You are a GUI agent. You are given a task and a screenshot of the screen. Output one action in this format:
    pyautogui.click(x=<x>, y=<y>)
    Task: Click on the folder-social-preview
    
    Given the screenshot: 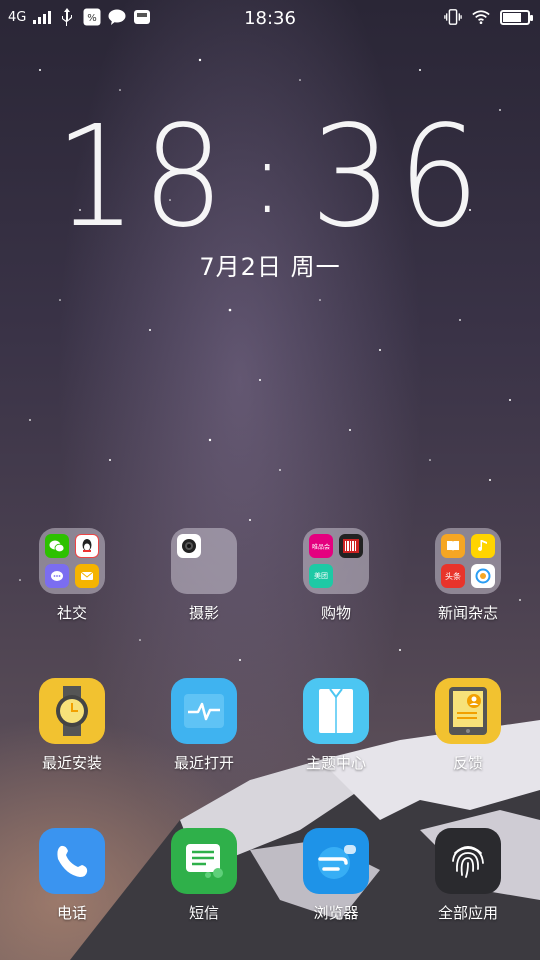 What is the action you would take?
    pyautogui.click(x=72, y=561)
    